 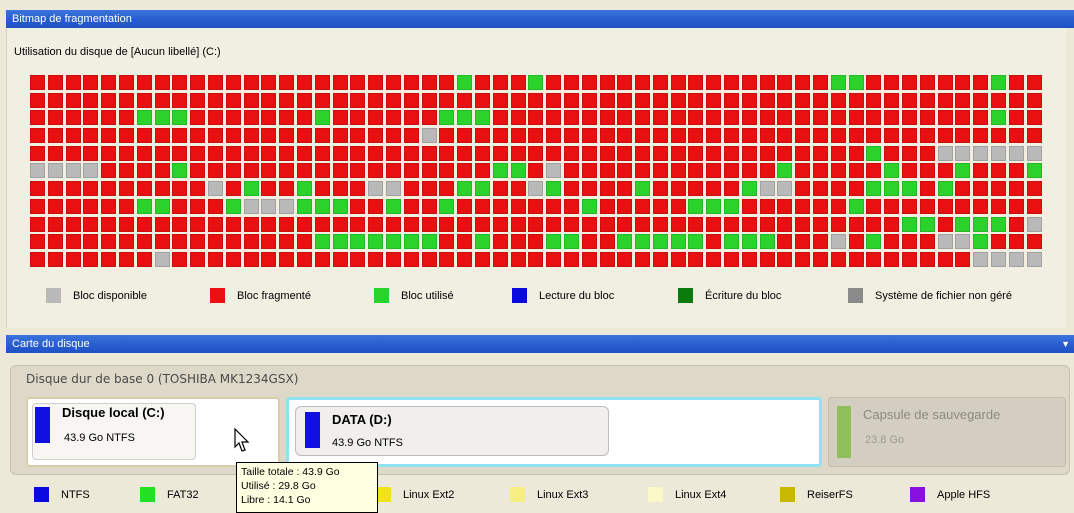 I want to click on tooltip-used-size: Utilisé : 29.8 Go, so click(x=278, y=486).